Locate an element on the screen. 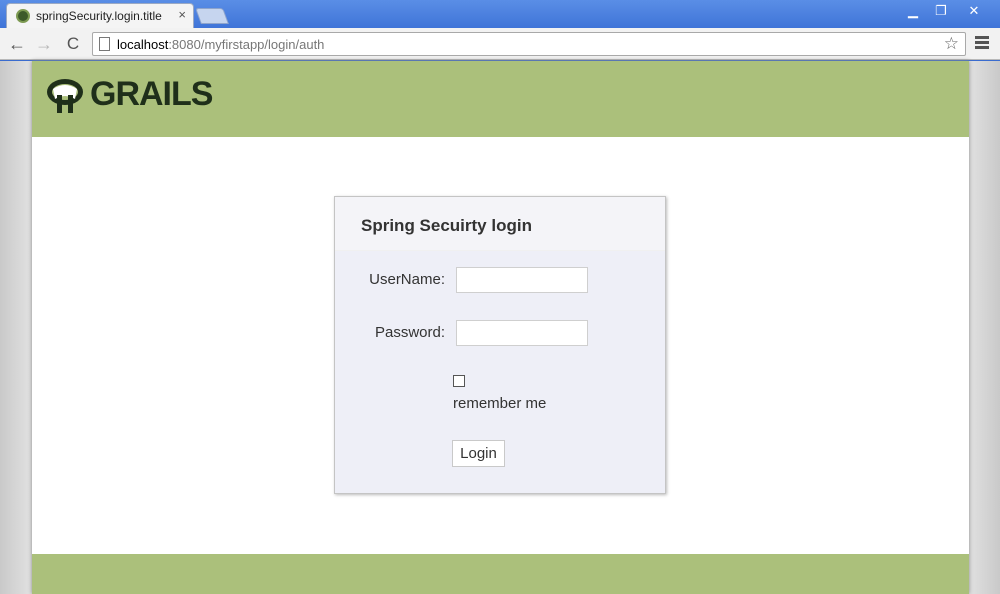 The width and height of the screenshot is (1000, 594). window-titlebar: springSecurity.login.title × ▁ ❐ ✕ is located at coordinates (500, 14).